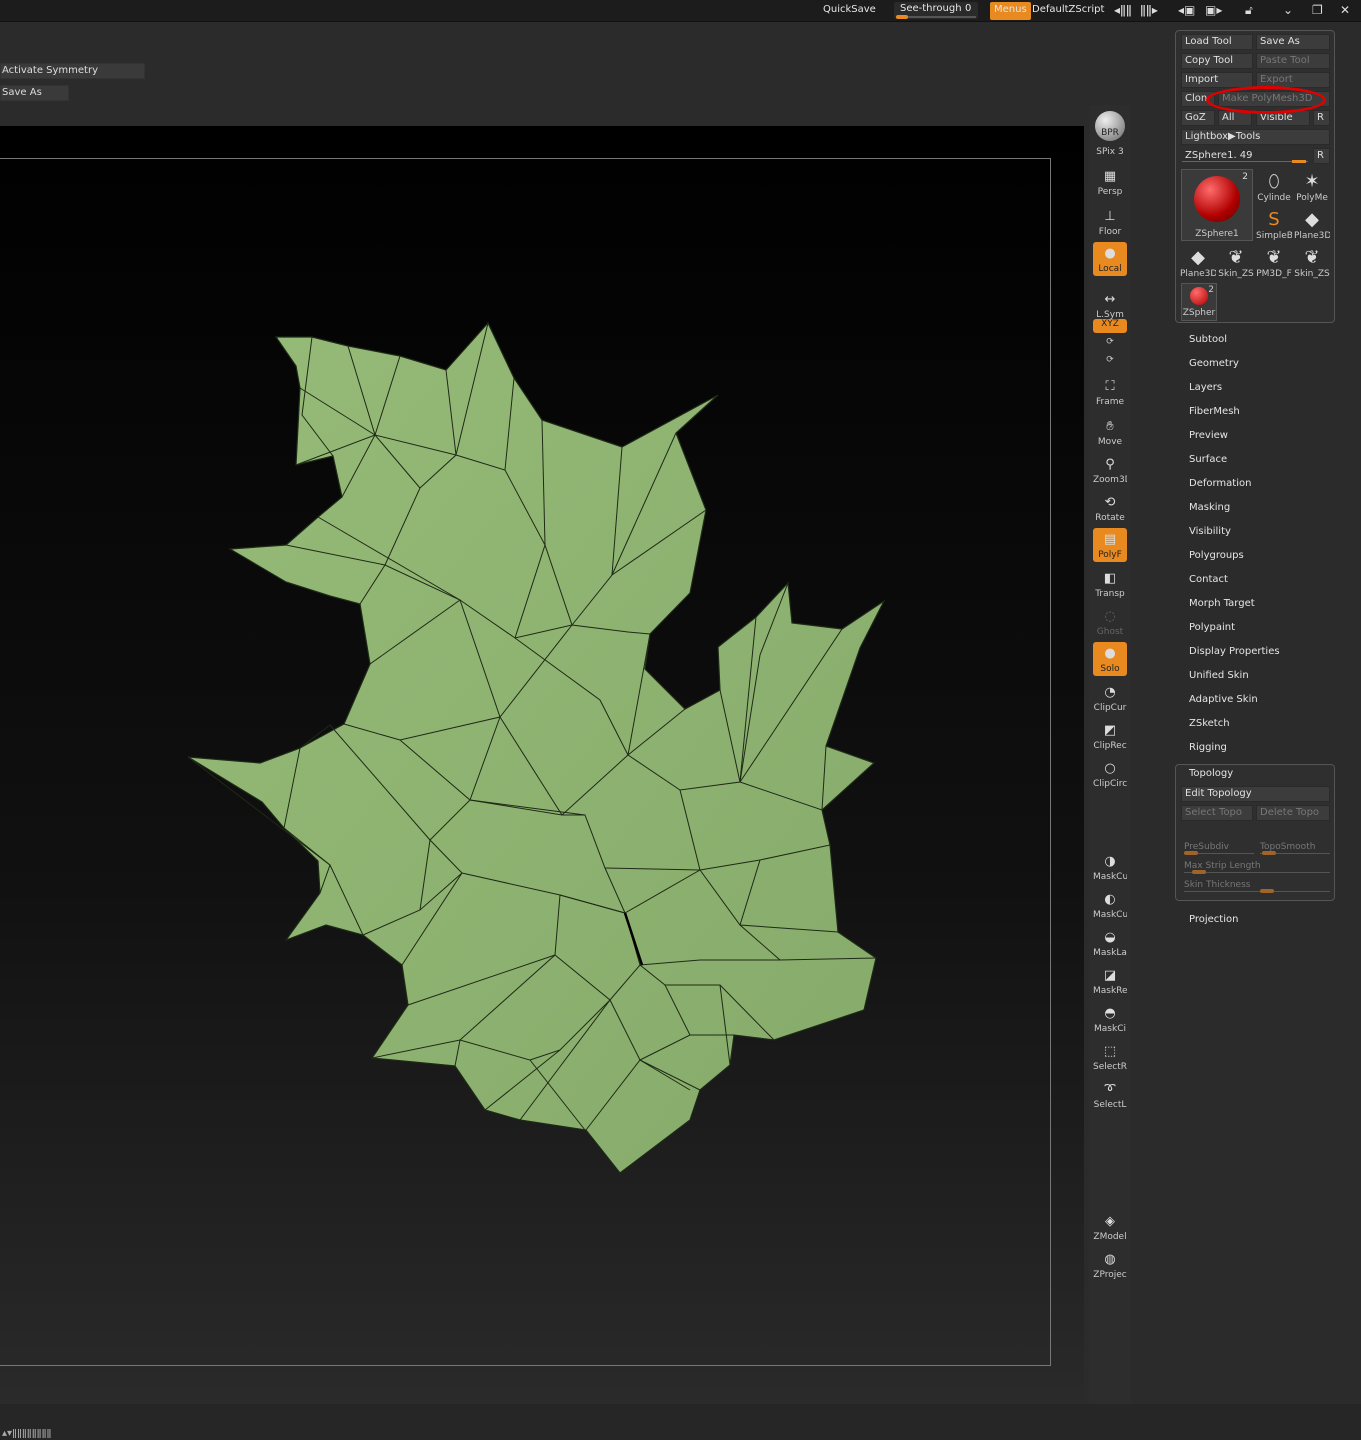 Image resolution: width=1361 pixels, height=1440 pixels. What do you see at coordinates (1110, 518) in the screenshot?
I see `rotate-label: Rotate` at bounding box center [1110, 518].